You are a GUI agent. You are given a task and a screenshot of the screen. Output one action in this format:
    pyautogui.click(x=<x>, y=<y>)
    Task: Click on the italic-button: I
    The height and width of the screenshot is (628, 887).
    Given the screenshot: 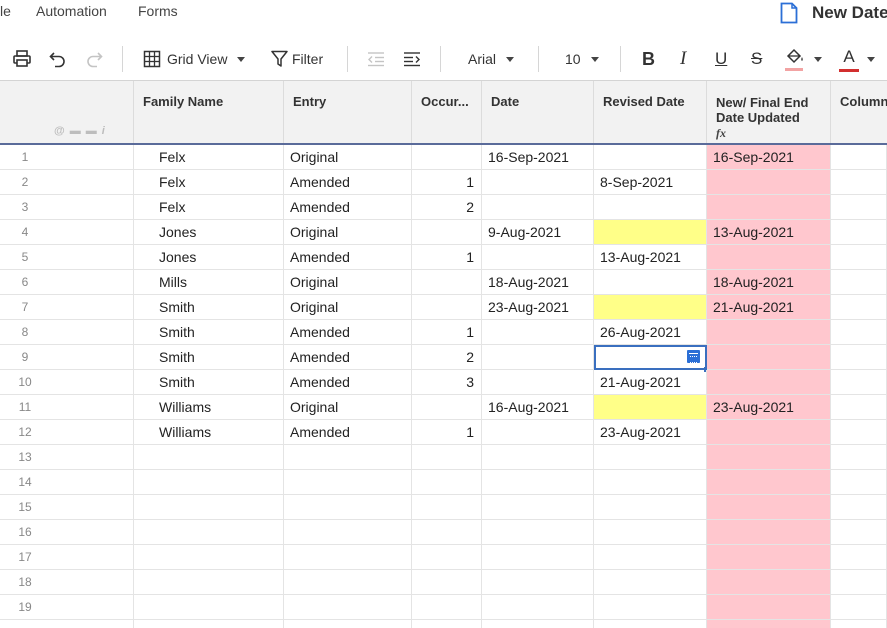 What is the action you would take?
    pyautogui.click(x=683, y=59)
    